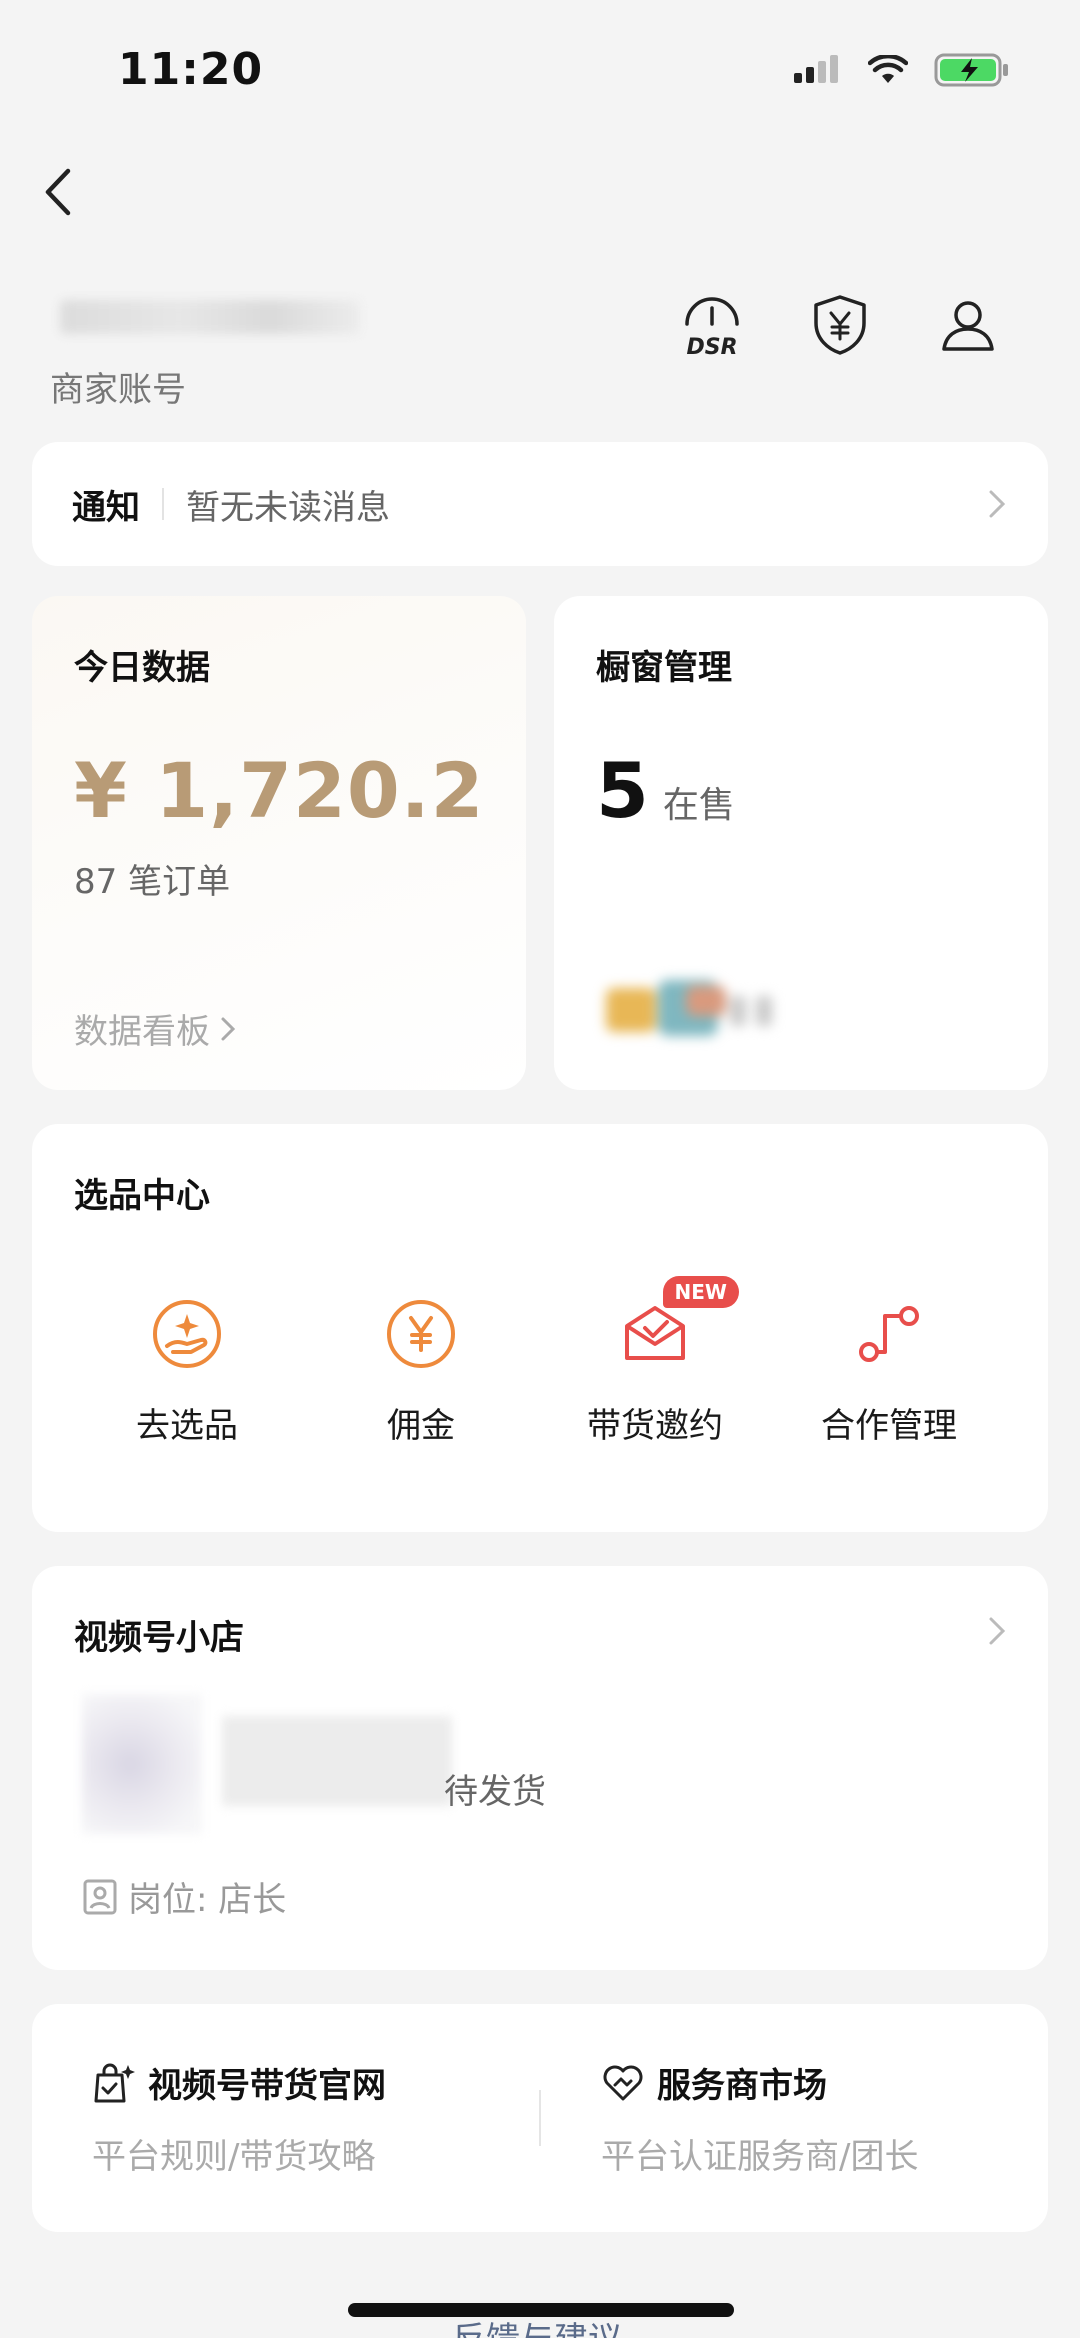  I want to click on status-bar: 11:20, so click(540, 70).